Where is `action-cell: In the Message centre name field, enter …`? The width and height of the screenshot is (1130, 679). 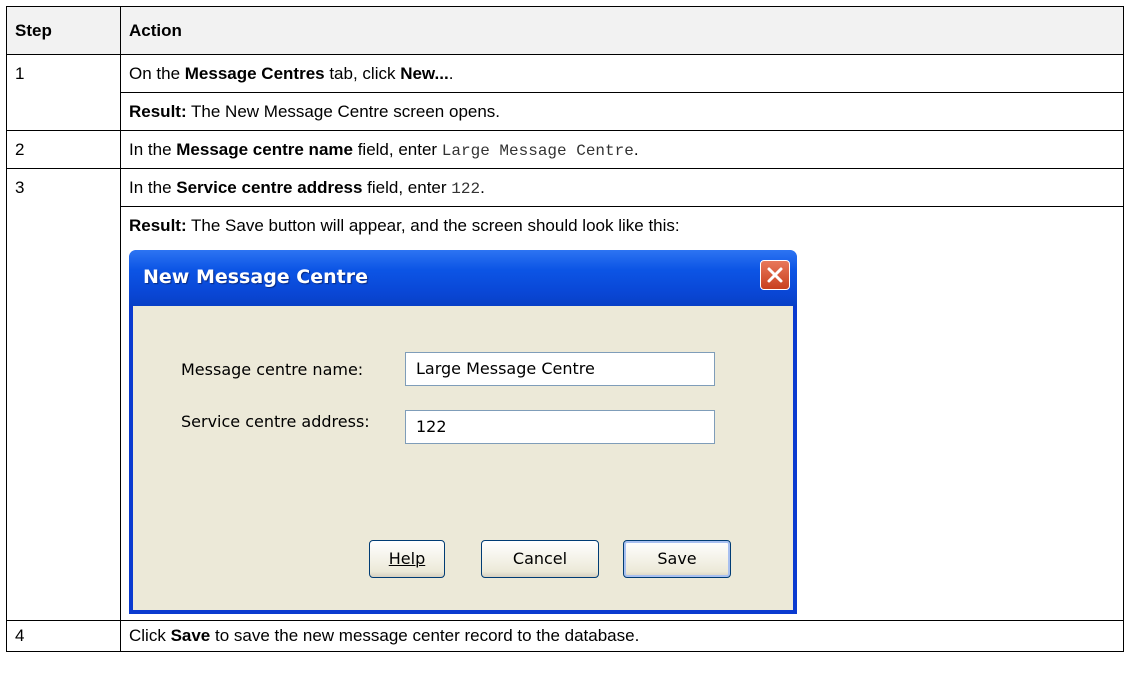 action-cell: In the Message centre name field, enter … is located at coordinates (622, 149).